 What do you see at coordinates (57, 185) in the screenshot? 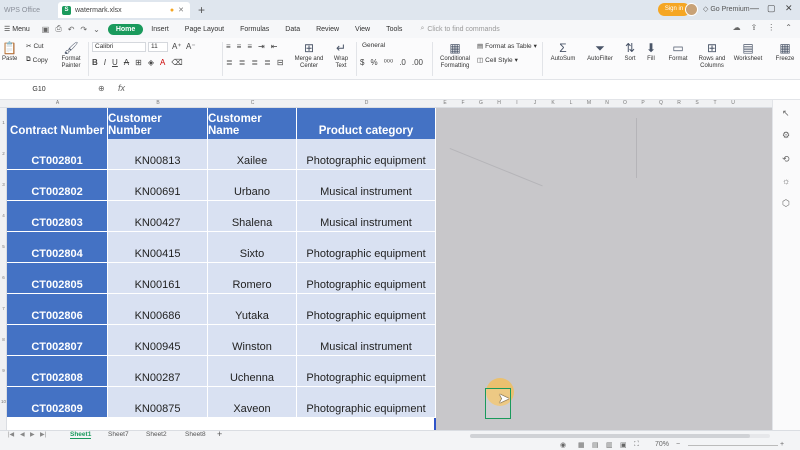
I see `table-cell: CT002802` at bounding box center [57, 185].